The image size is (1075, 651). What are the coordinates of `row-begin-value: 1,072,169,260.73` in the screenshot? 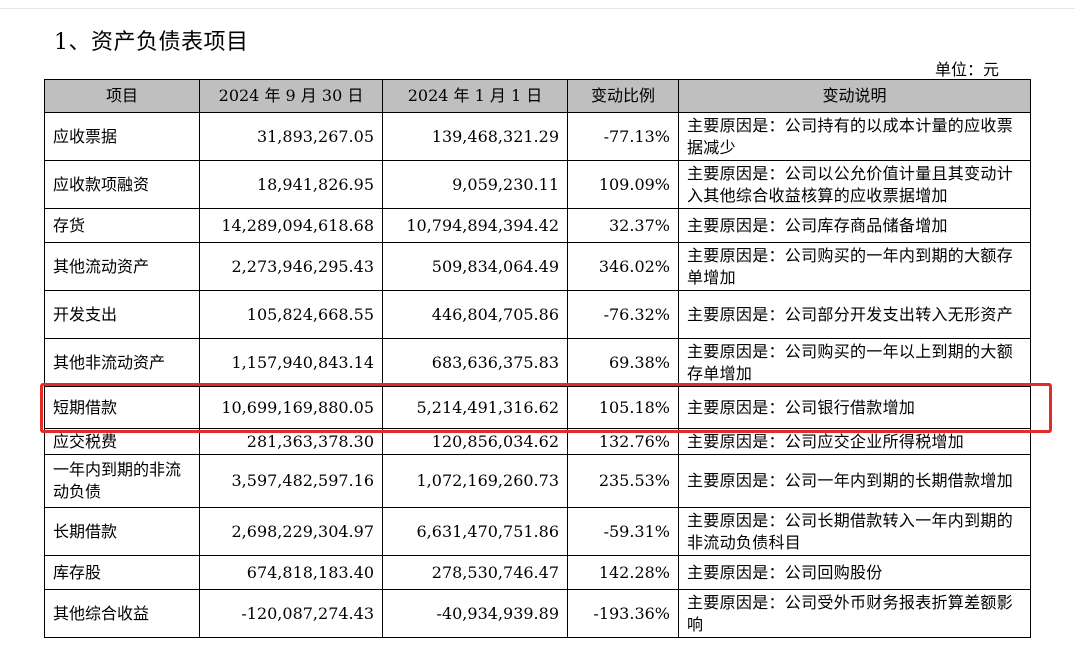 It's located at (475, 481).